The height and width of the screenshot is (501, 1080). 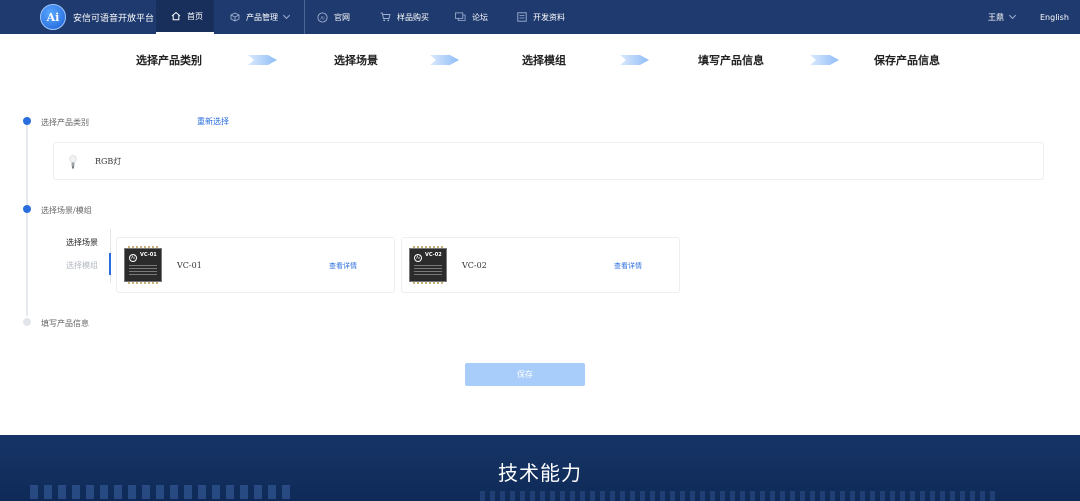 I want to click on language-switch: English, so click(x=1054, y=17).